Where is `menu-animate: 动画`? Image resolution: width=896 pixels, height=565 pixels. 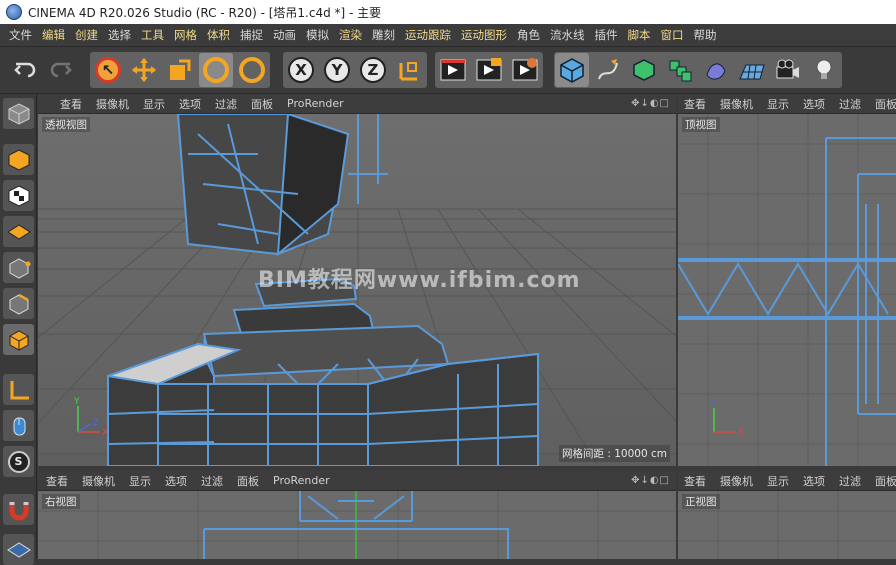 menu-animate: 动画 is located at coordinates (284, 35).